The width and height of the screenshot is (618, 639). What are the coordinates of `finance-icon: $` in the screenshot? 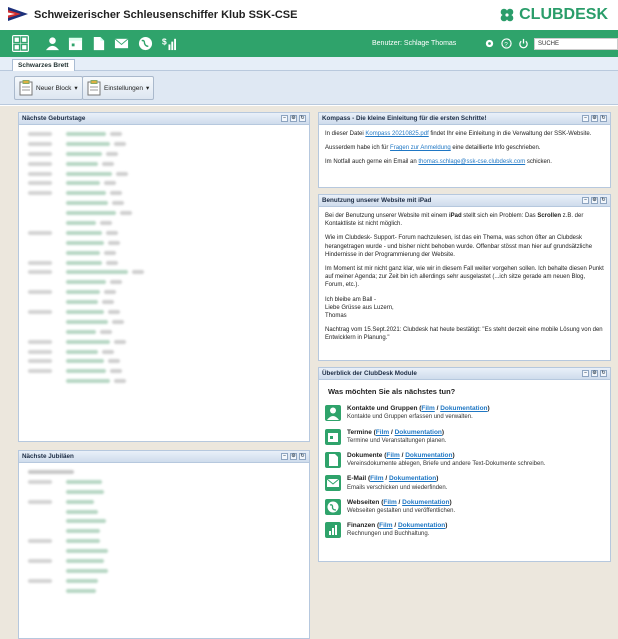 It's located at (168, 43).